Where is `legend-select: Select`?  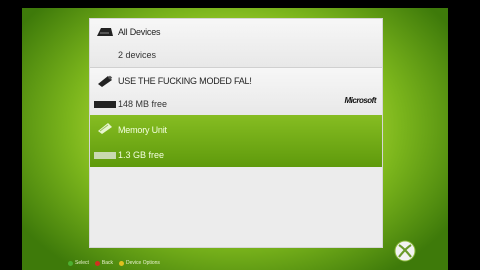 legend-select: Select is located at coordinates (78, 263).